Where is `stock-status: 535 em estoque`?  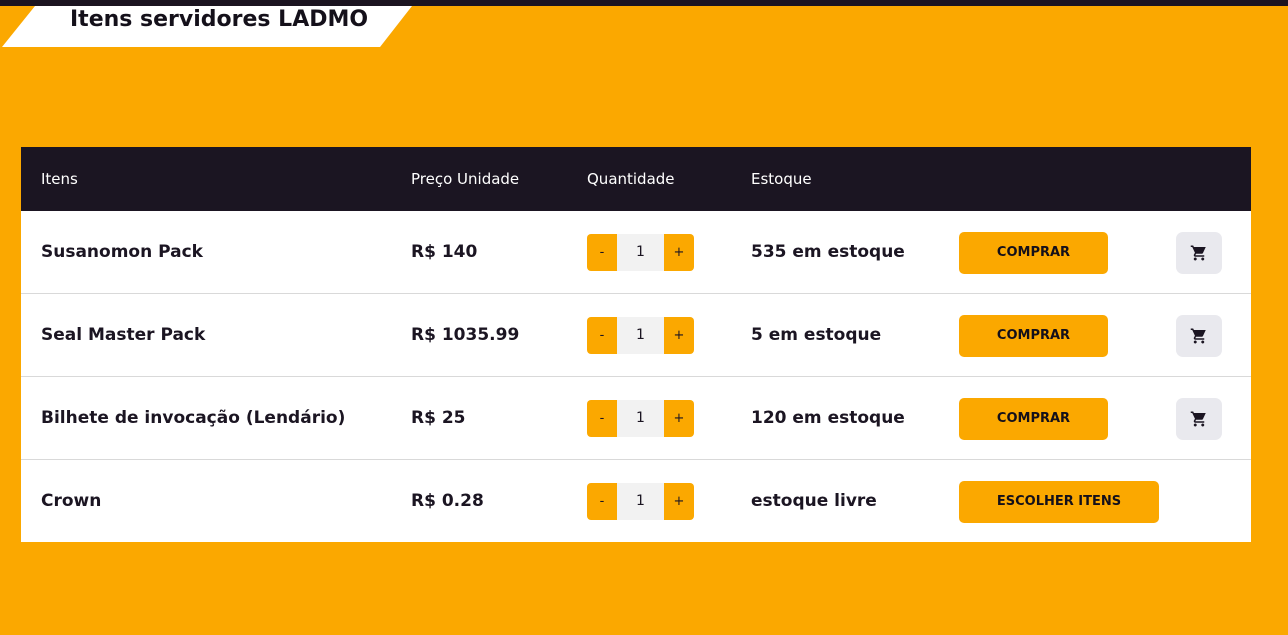 stock-status: 535 em estoque is located at coordinates (828, 252).